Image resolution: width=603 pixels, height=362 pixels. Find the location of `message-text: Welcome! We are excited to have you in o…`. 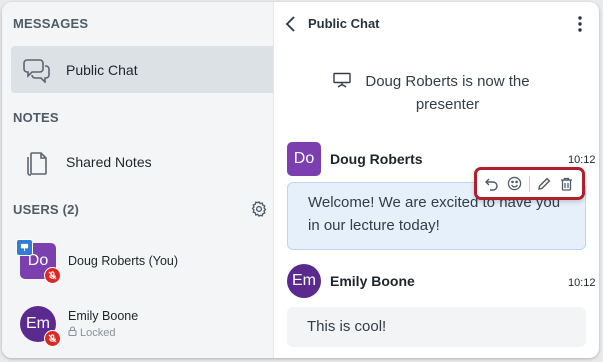

message-text: Welcome! We are excited to have you in o… is located at coordinates (434, 214).